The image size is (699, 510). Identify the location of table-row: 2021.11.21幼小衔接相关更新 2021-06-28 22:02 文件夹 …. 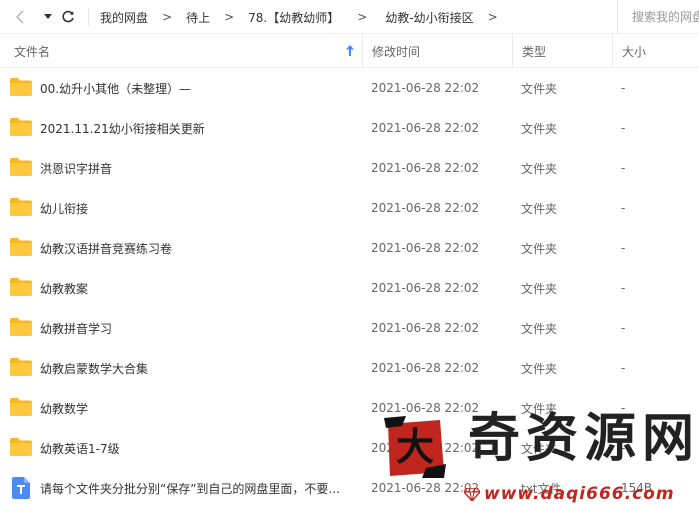
(349, 128).